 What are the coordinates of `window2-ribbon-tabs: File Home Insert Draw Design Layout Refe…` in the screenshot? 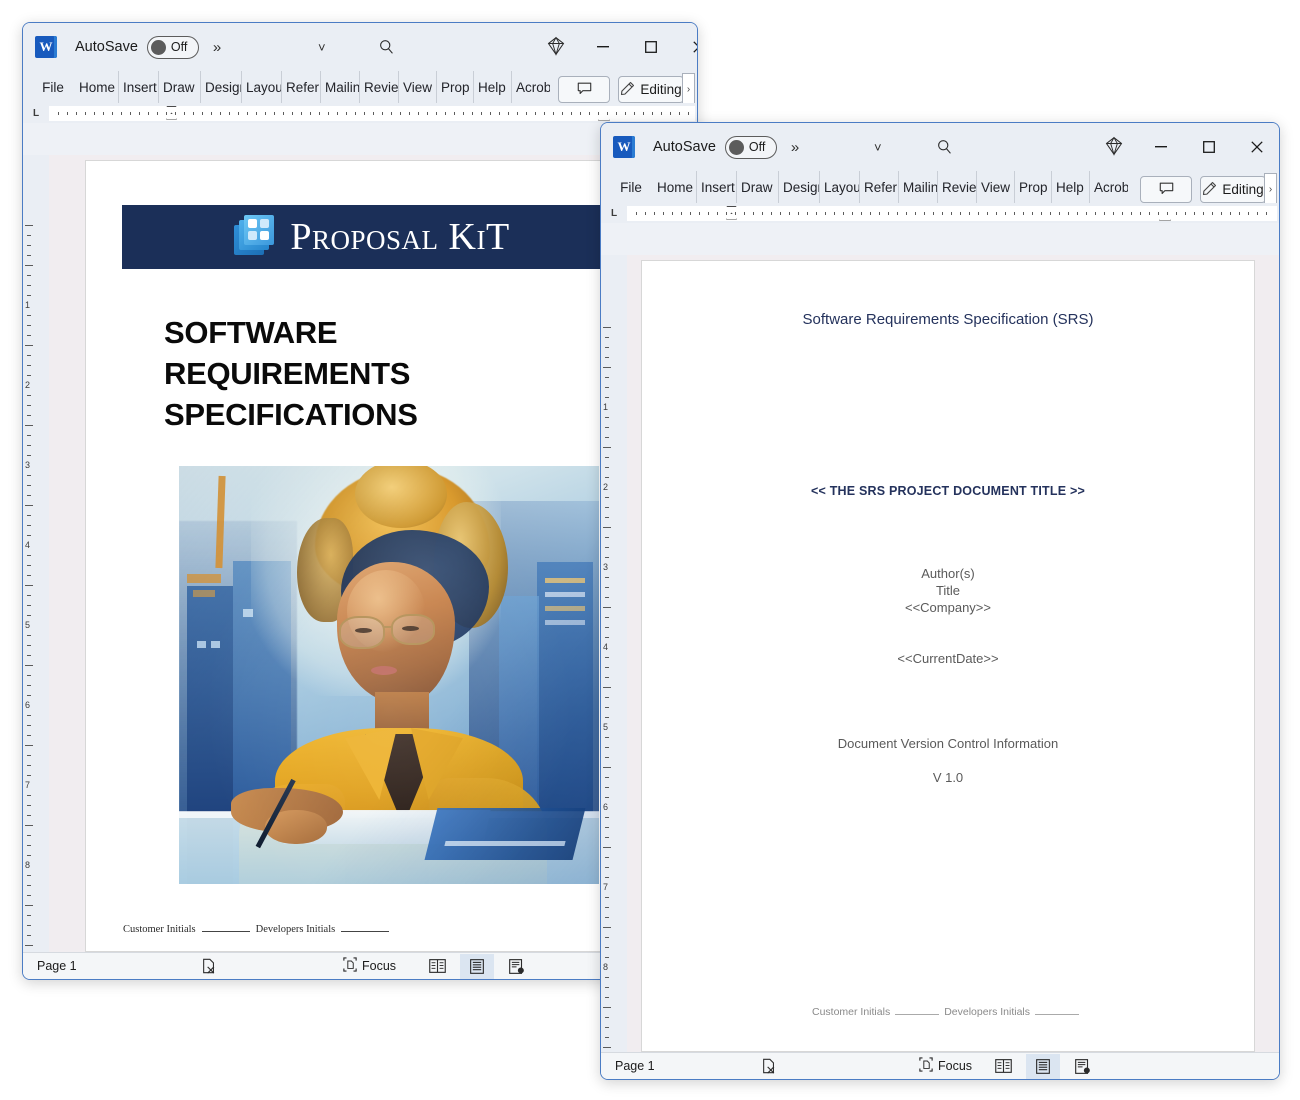 It's located at (940, 188).